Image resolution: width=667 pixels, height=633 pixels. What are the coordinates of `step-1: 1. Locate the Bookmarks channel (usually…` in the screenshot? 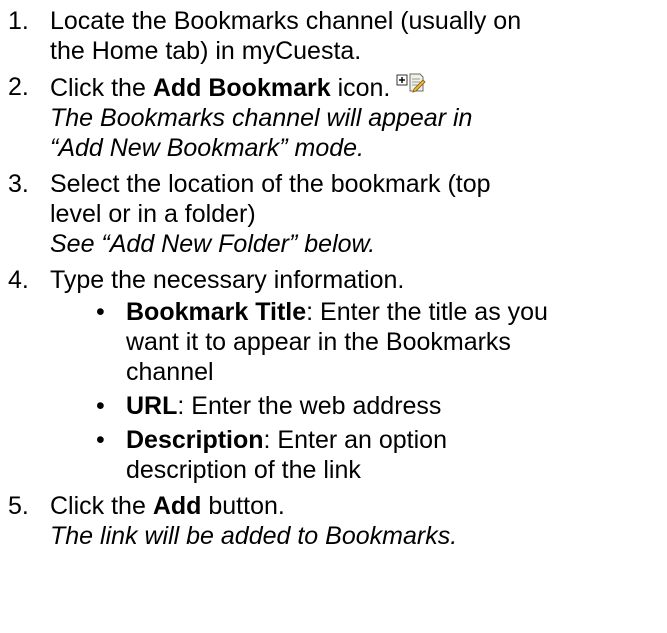 It's located at (333, 36).